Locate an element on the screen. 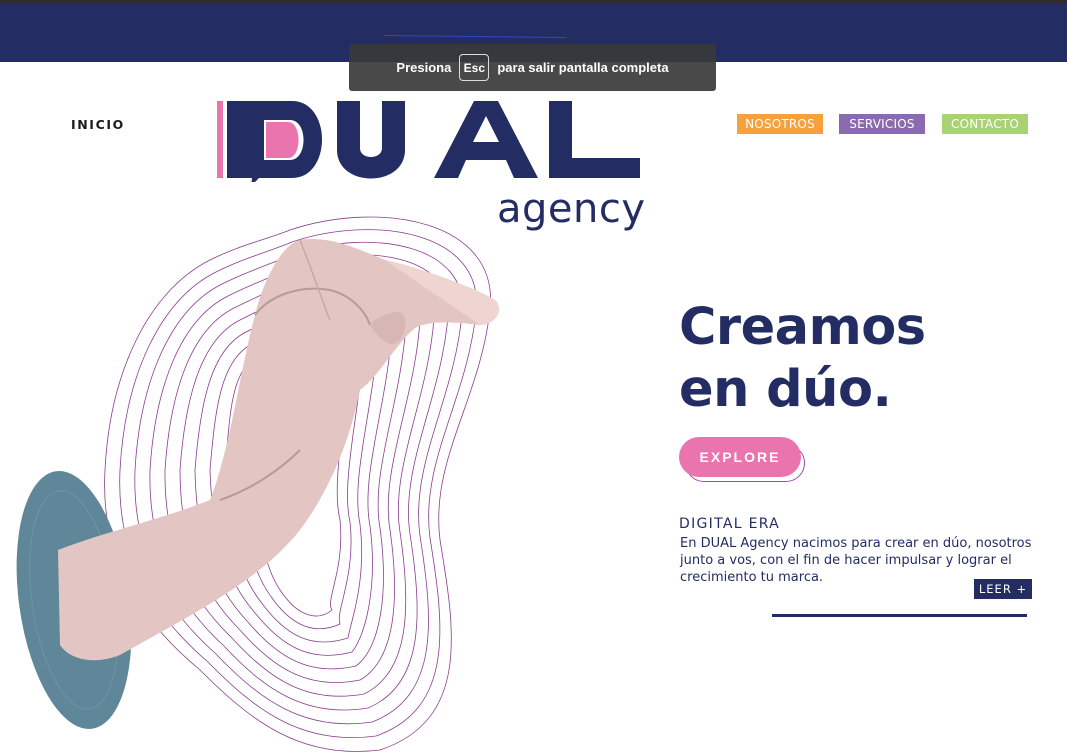 This screenshot has height=754, width=1067. nav-nosotros-link: NOSOTROS is located at coordinates (780, 124).